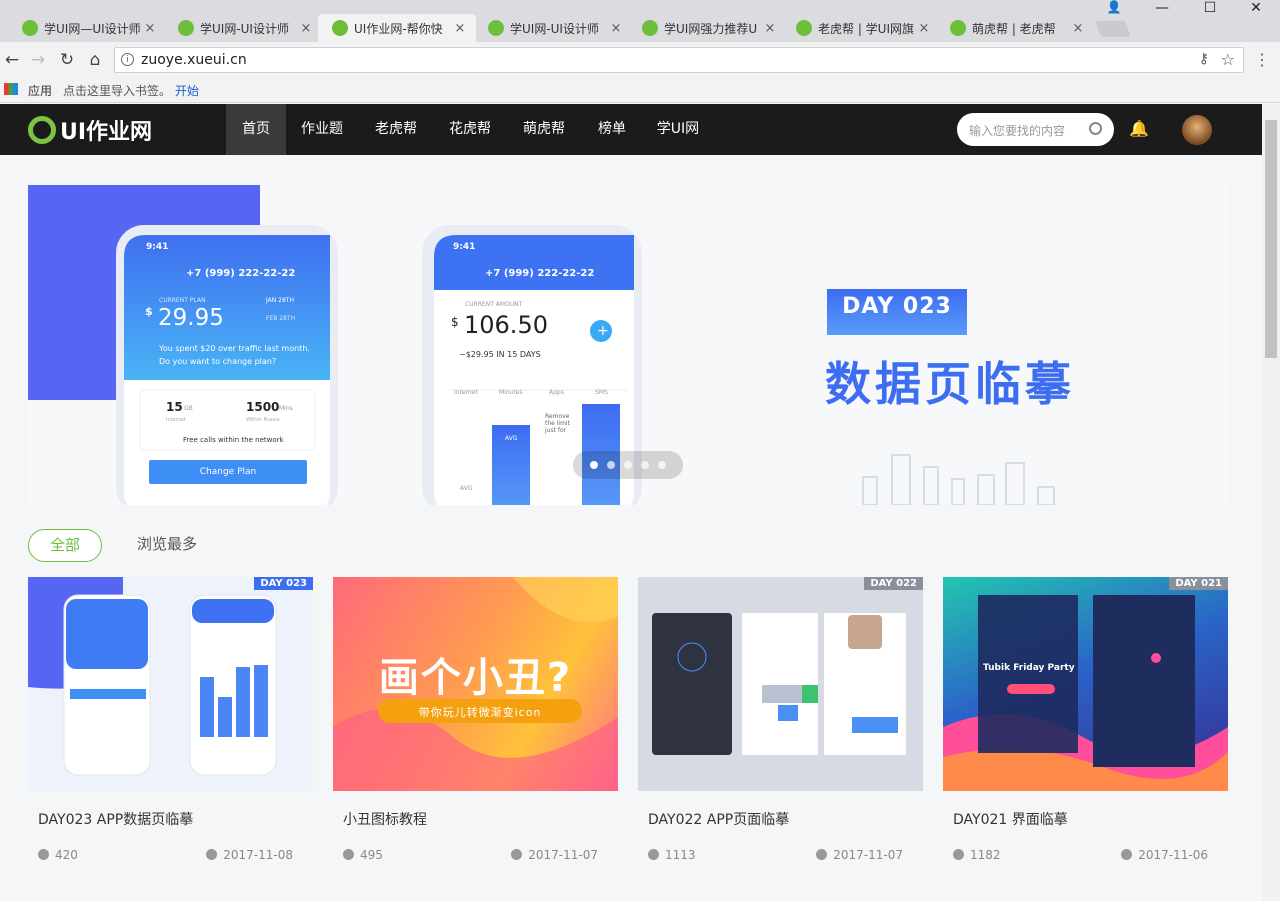 The width and height of the screenshot is (1280, 901). I want to click on card-thumbnail: 画个小丑? 带你玩儿转微渐变icon, so click(475, 684).